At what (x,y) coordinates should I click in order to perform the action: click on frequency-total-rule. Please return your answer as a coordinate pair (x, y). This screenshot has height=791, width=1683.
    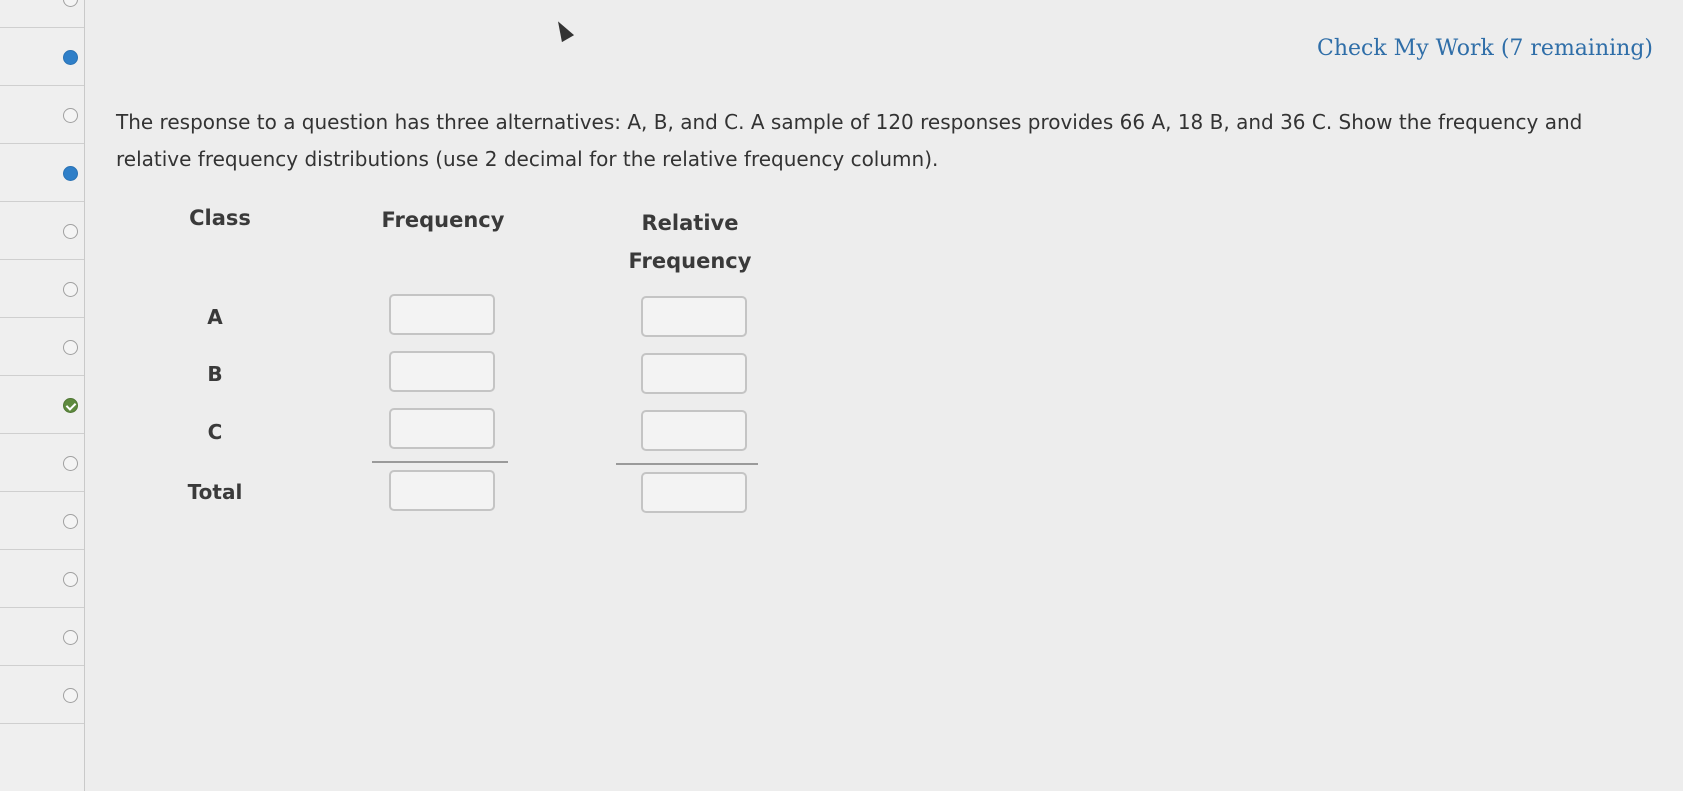
    Looking at the image, I should click on (440, 462).